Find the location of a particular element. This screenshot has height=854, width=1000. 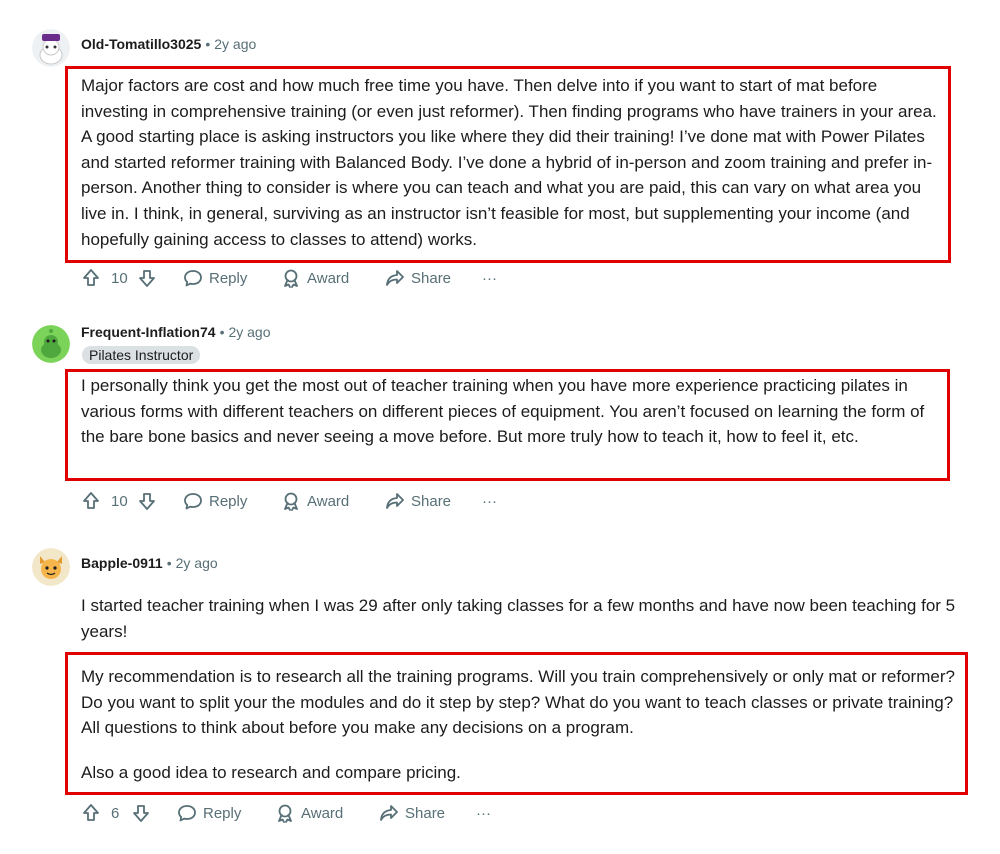

comment-meta: Bapple-0911 • 2y ago is located at coordinates (149, 563).